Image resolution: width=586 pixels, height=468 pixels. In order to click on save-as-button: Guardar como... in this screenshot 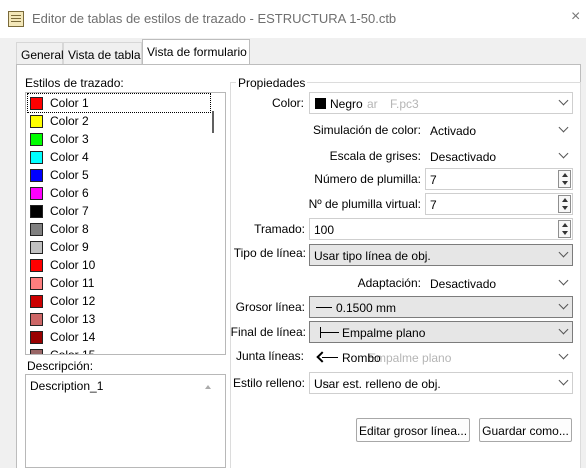, I will do `click(525, 430)`.